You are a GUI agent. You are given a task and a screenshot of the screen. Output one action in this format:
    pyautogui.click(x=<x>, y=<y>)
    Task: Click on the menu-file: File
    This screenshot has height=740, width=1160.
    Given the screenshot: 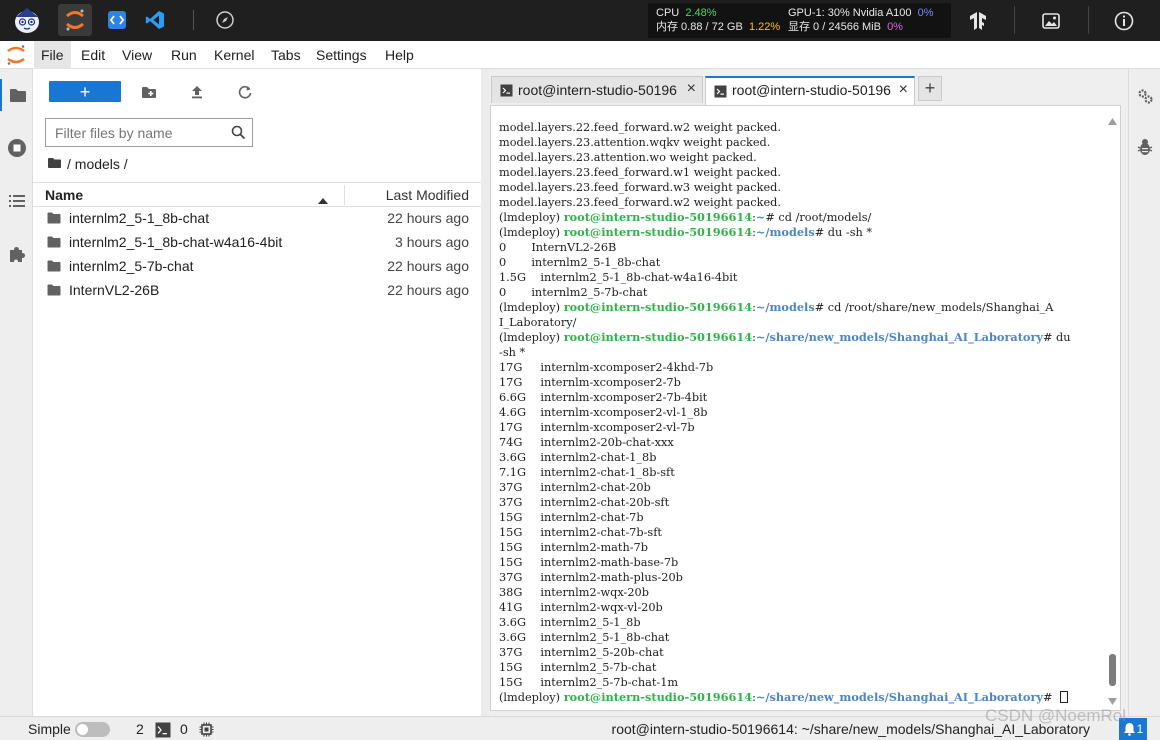 What is the action you would take?
    pyautogui.click(x=52, y=55)
    